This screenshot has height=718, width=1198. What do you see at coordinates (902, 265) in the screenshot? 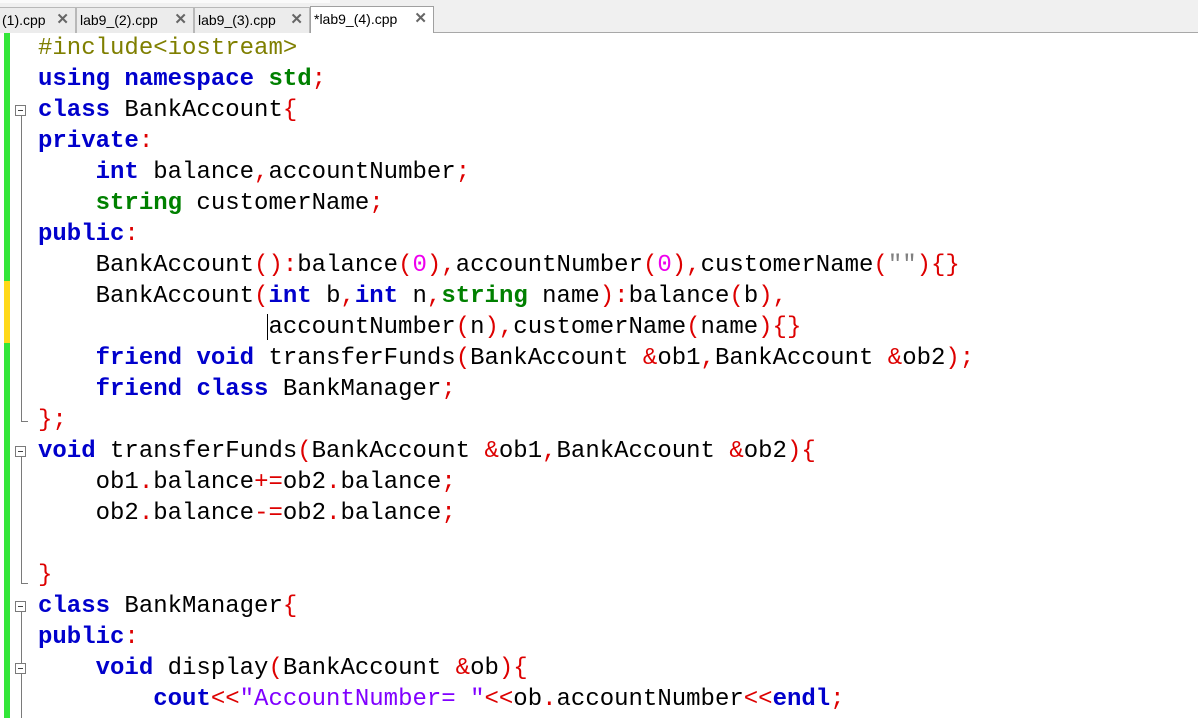
I see `token: ""` at bounding box center [902, 265].